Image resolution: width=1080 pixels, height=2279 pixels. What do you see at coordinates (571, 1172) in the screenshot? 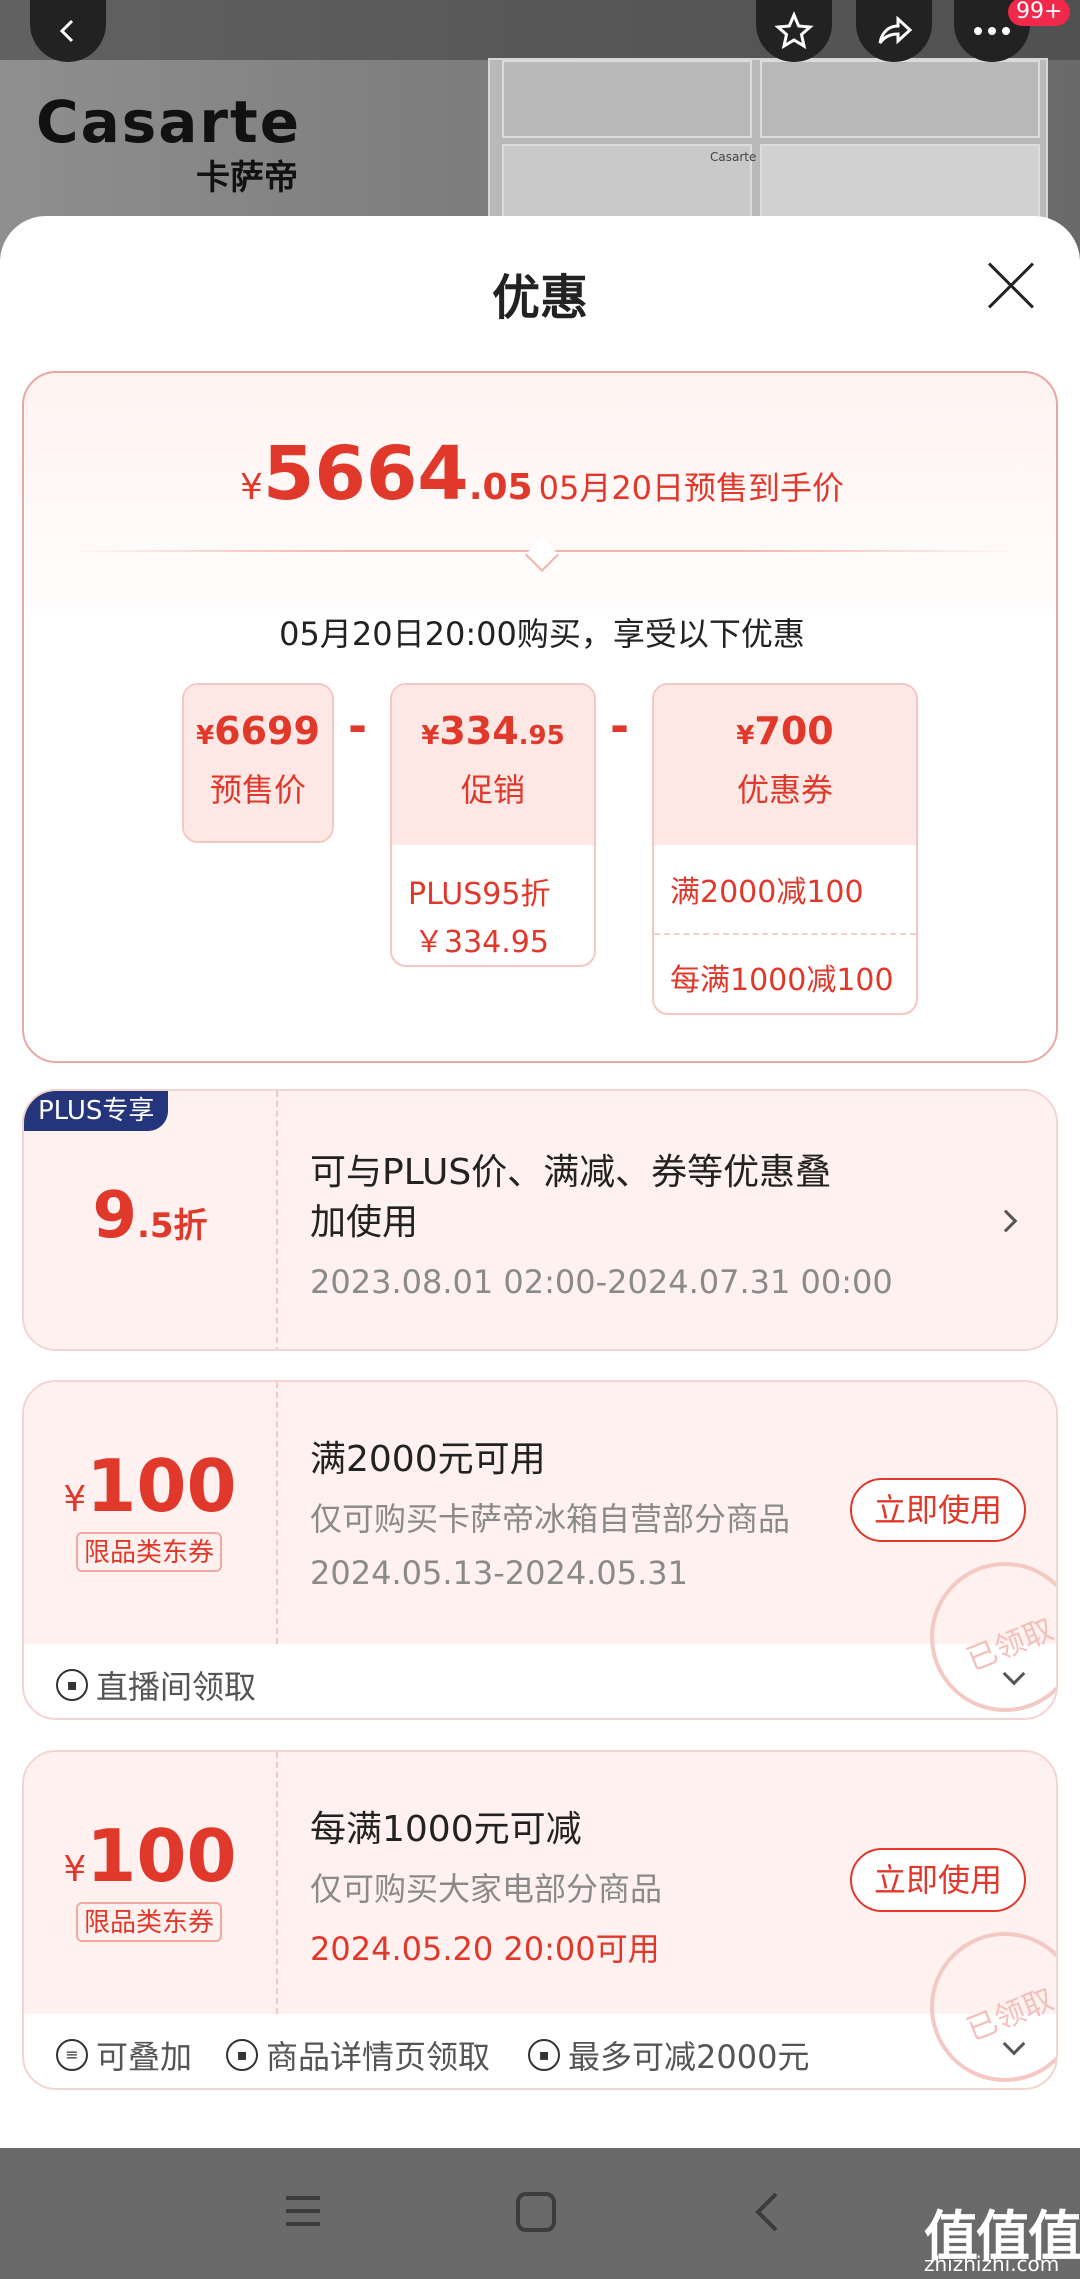
I see `plus-card-title-1: 可与PLUS价、满减、券等优惠叠` at bounding box center [571, 1172].